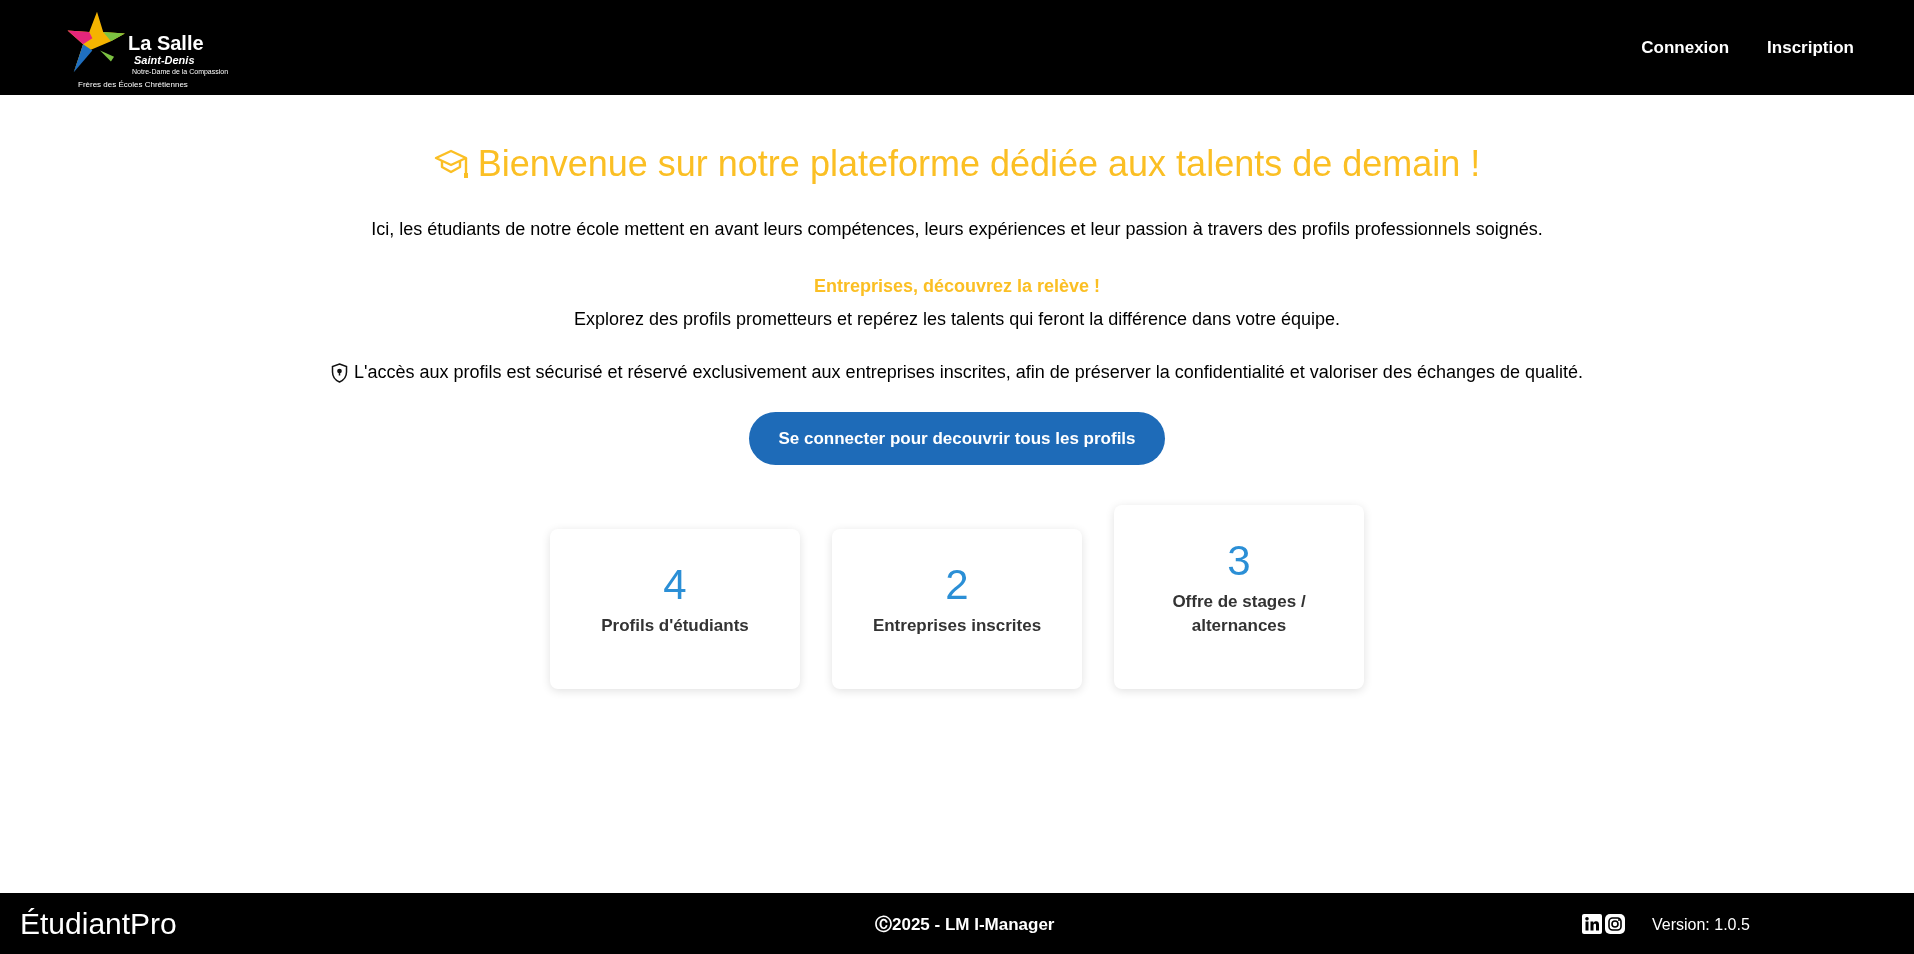 Image resolution: width=1914 pixels, height=954 pixels. What do you see at coordinates (957, 286) in the screenshot?
I see `highlight-text: Entreprises, découvrez la relève !` at bounding box center [957, 286].